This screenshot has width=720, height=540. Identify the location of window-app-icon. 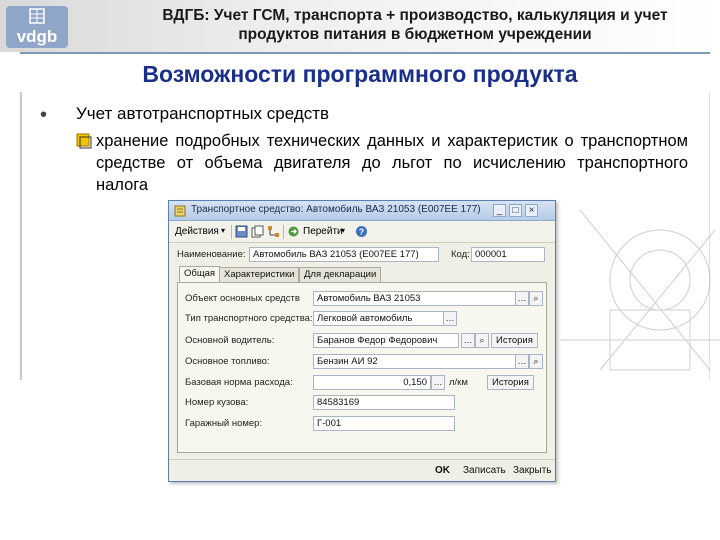
(180, 211).